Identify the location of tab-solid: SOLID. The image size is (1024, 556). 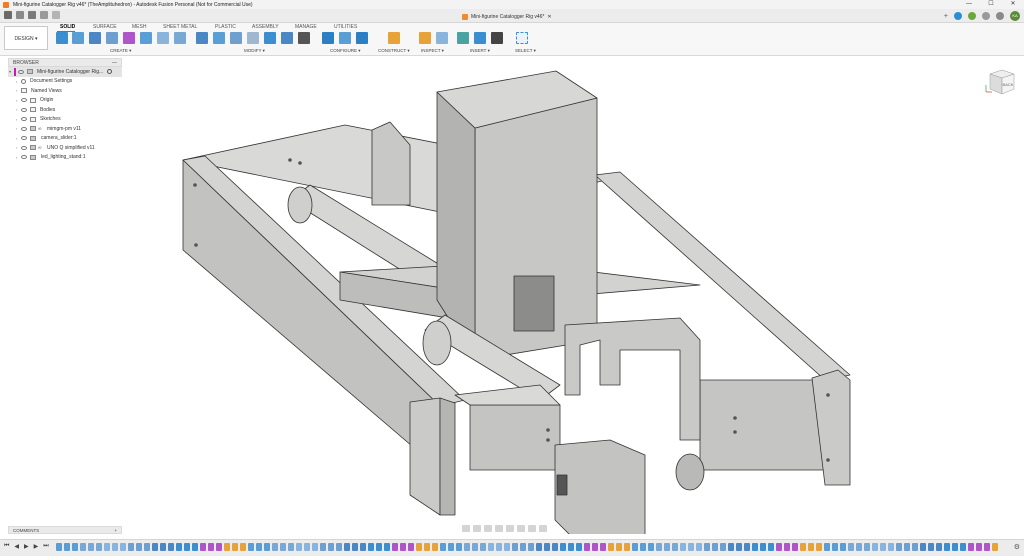
(67, 27).